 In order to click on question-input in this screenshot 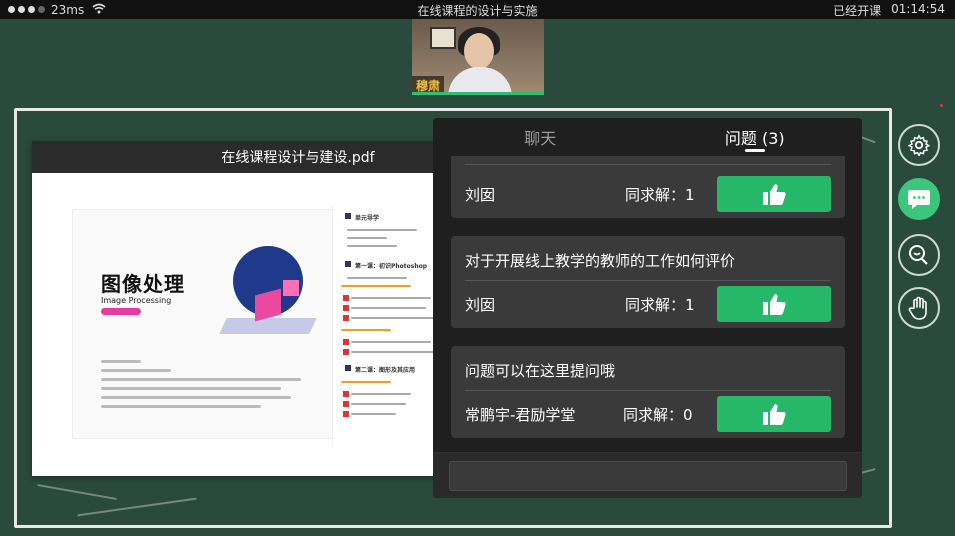, I will do `click(648, 476)`.